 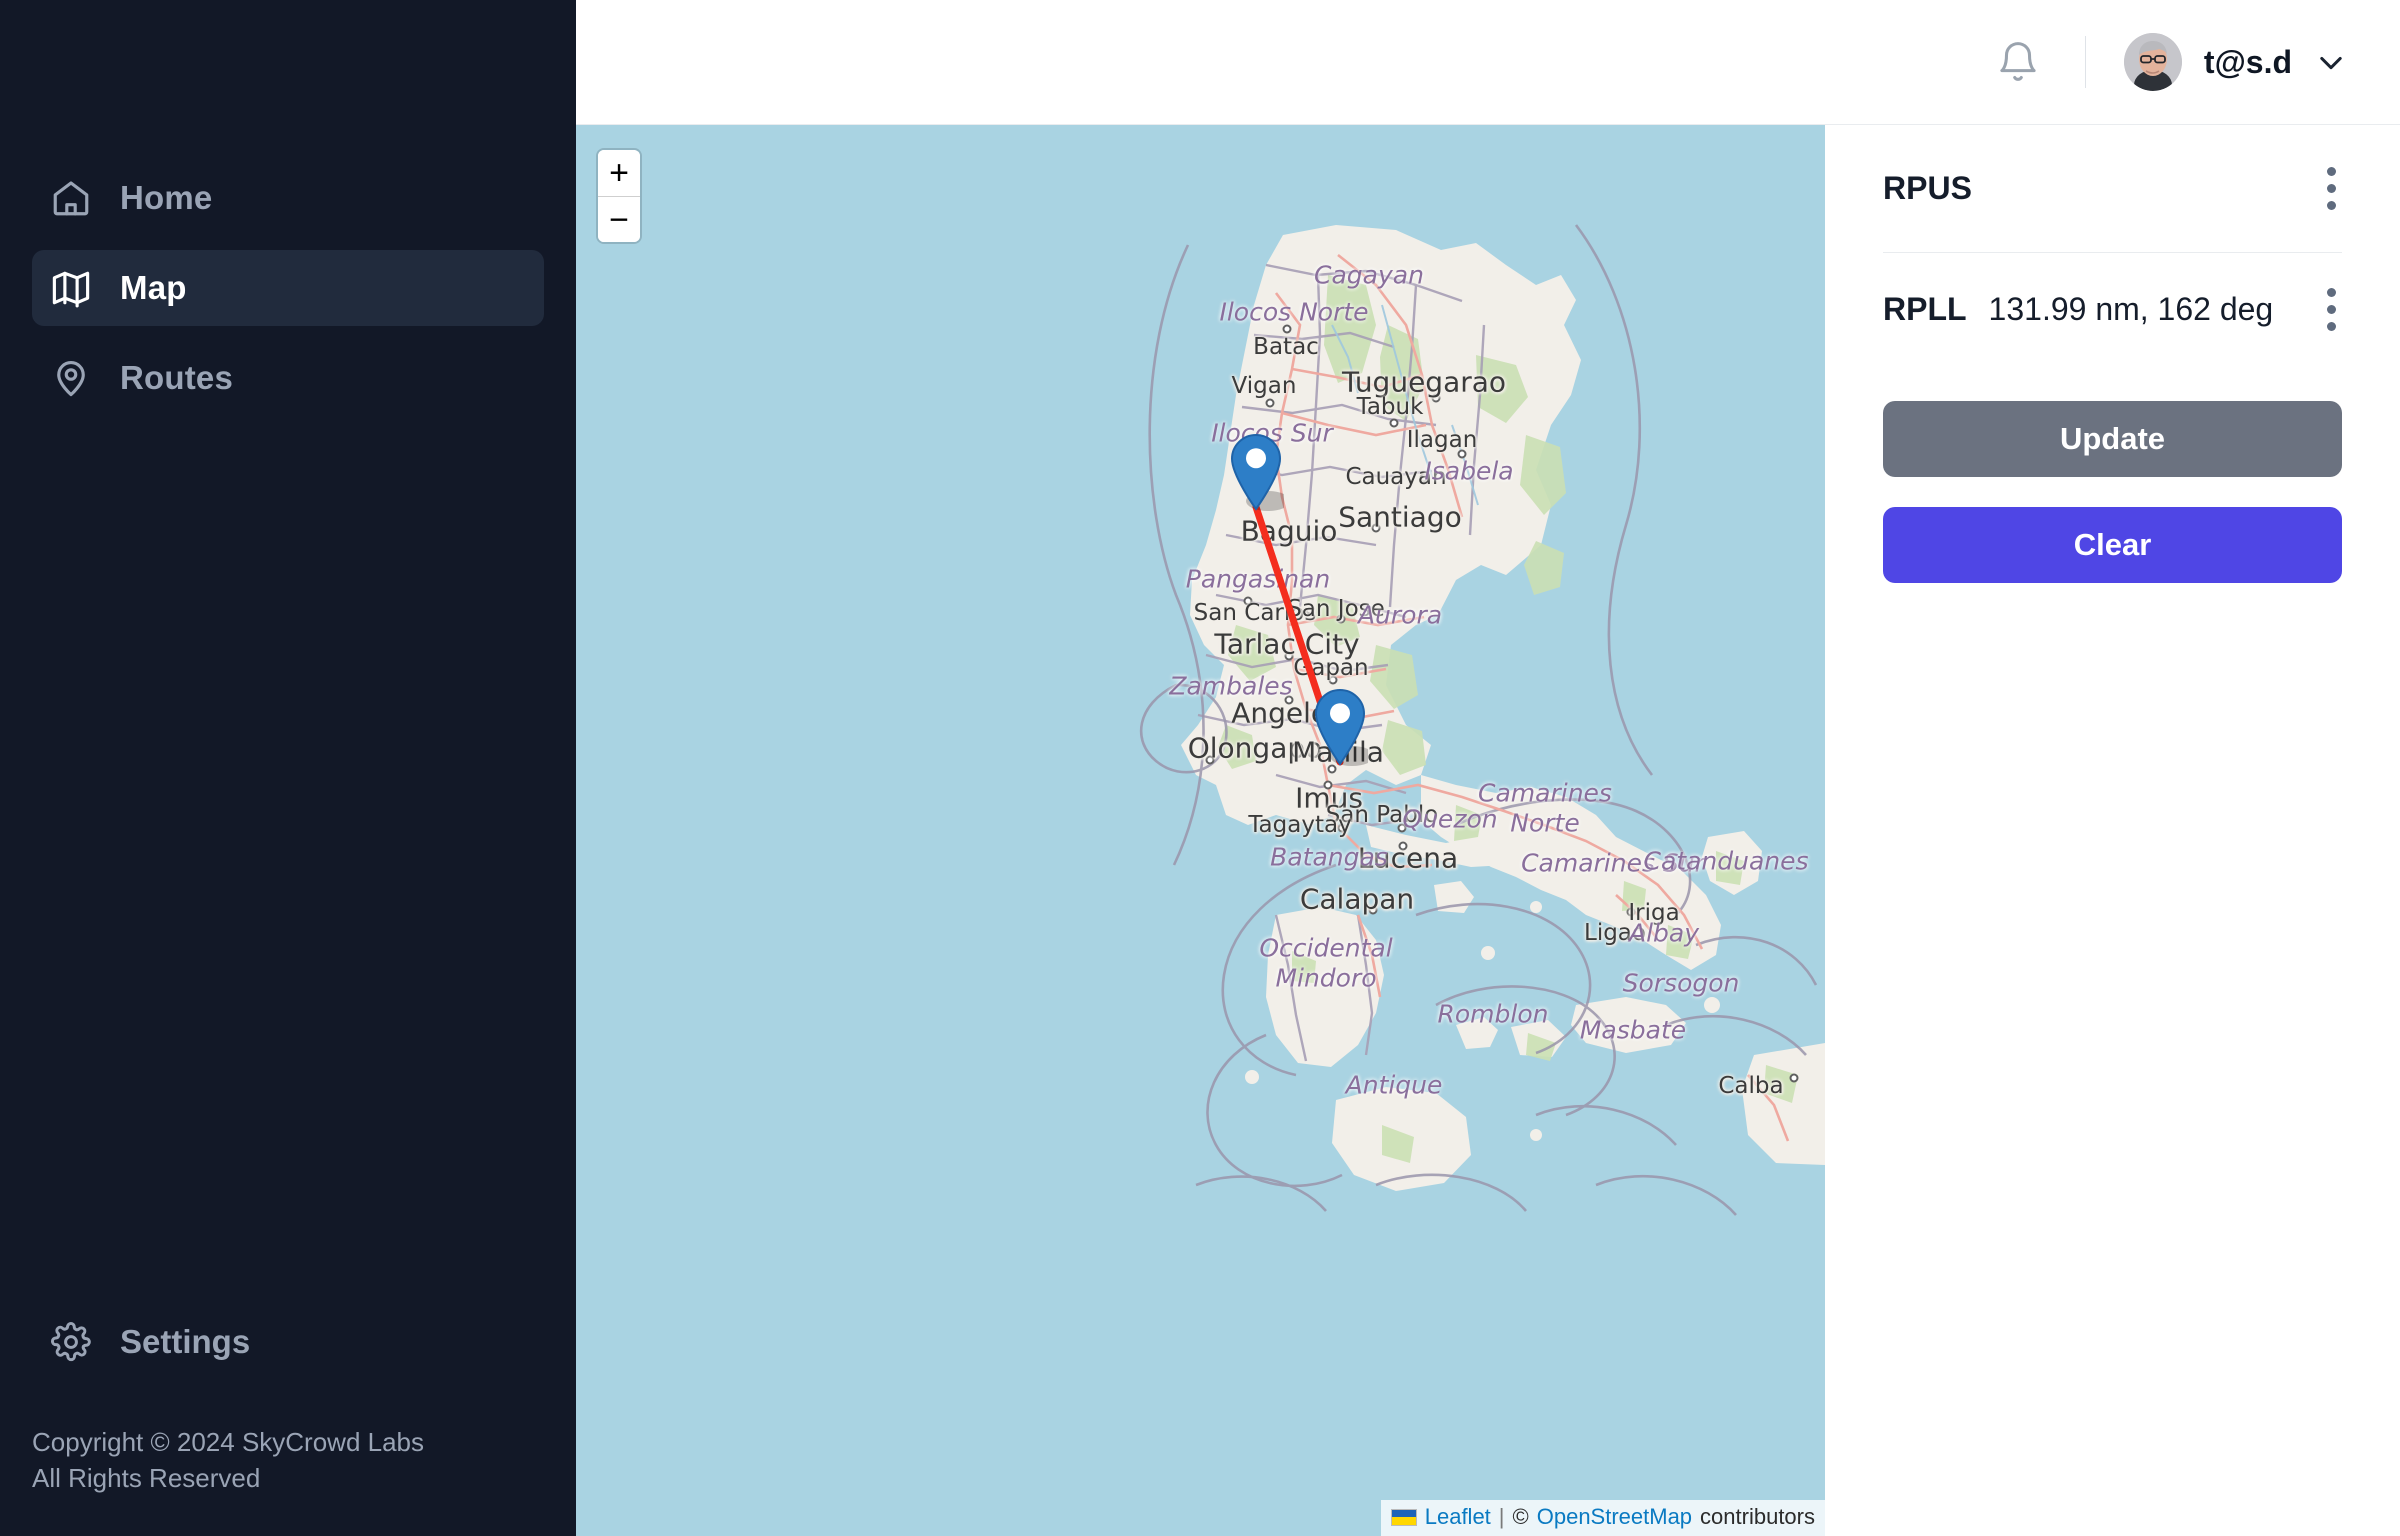 I want to click on topbar: t@s.d, so click(x=1488, y=62).